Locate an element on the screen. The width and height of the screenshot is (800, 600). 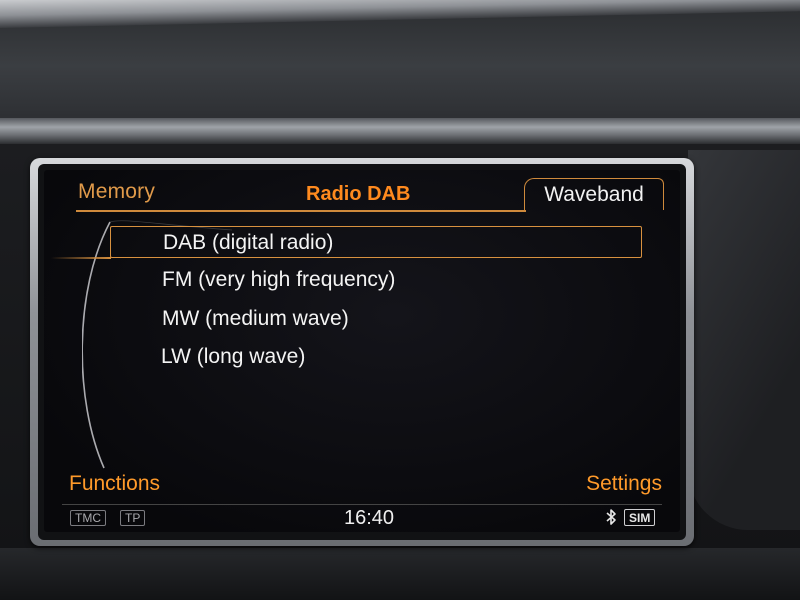
waveband-item-3: MW (medium wave) is located at coordinates (255, 319).